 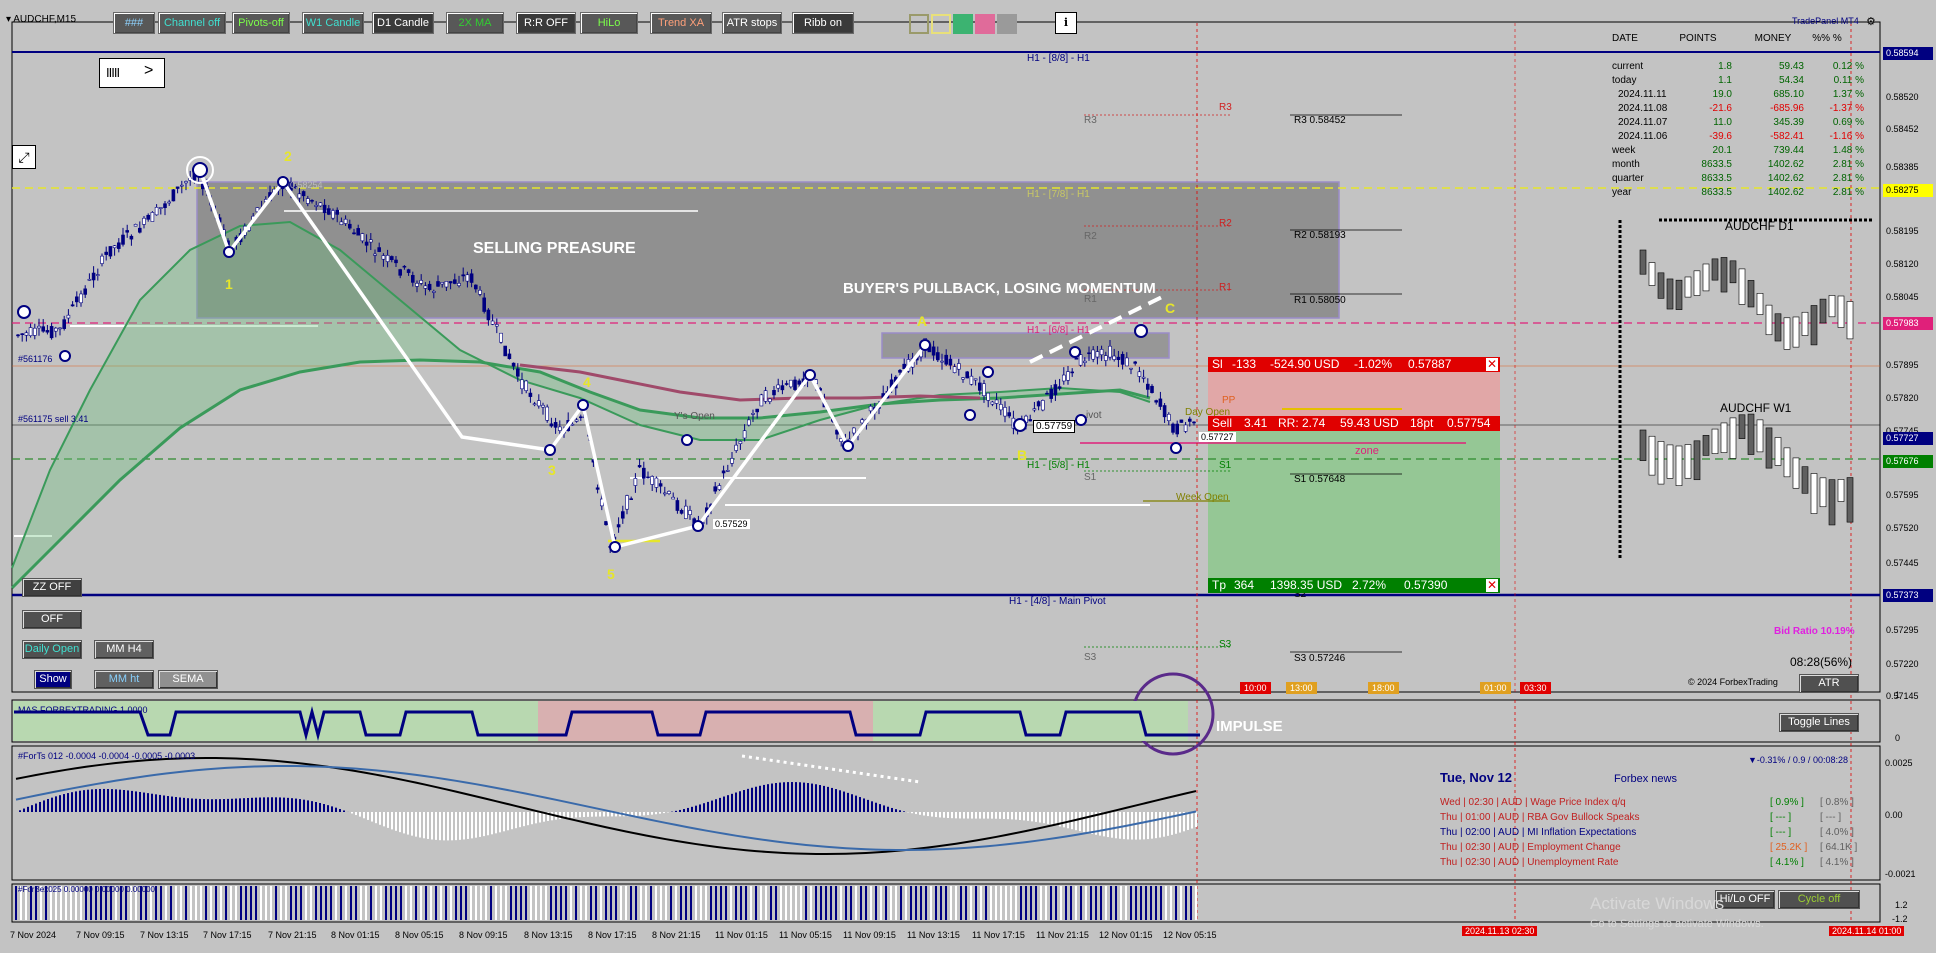 I want to click on tp-close-icon: ✕, so click(x=1492, y=585).